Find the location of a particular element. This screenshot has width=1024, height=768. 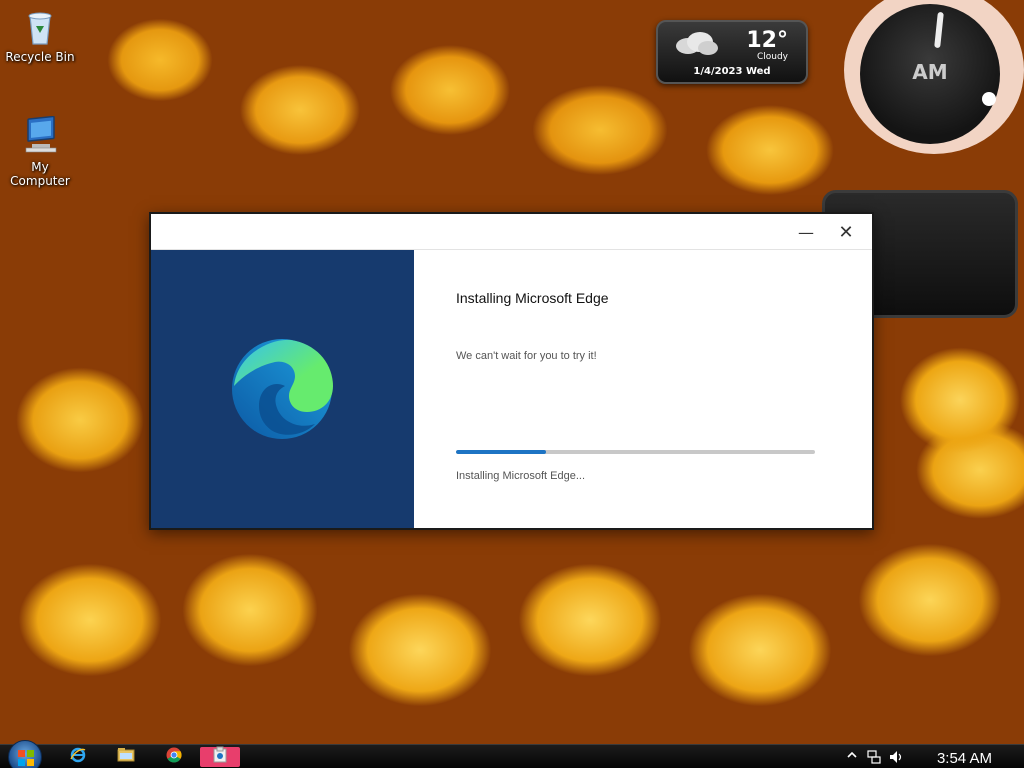

taskbar-chrome is located at coordinates (174, 757).